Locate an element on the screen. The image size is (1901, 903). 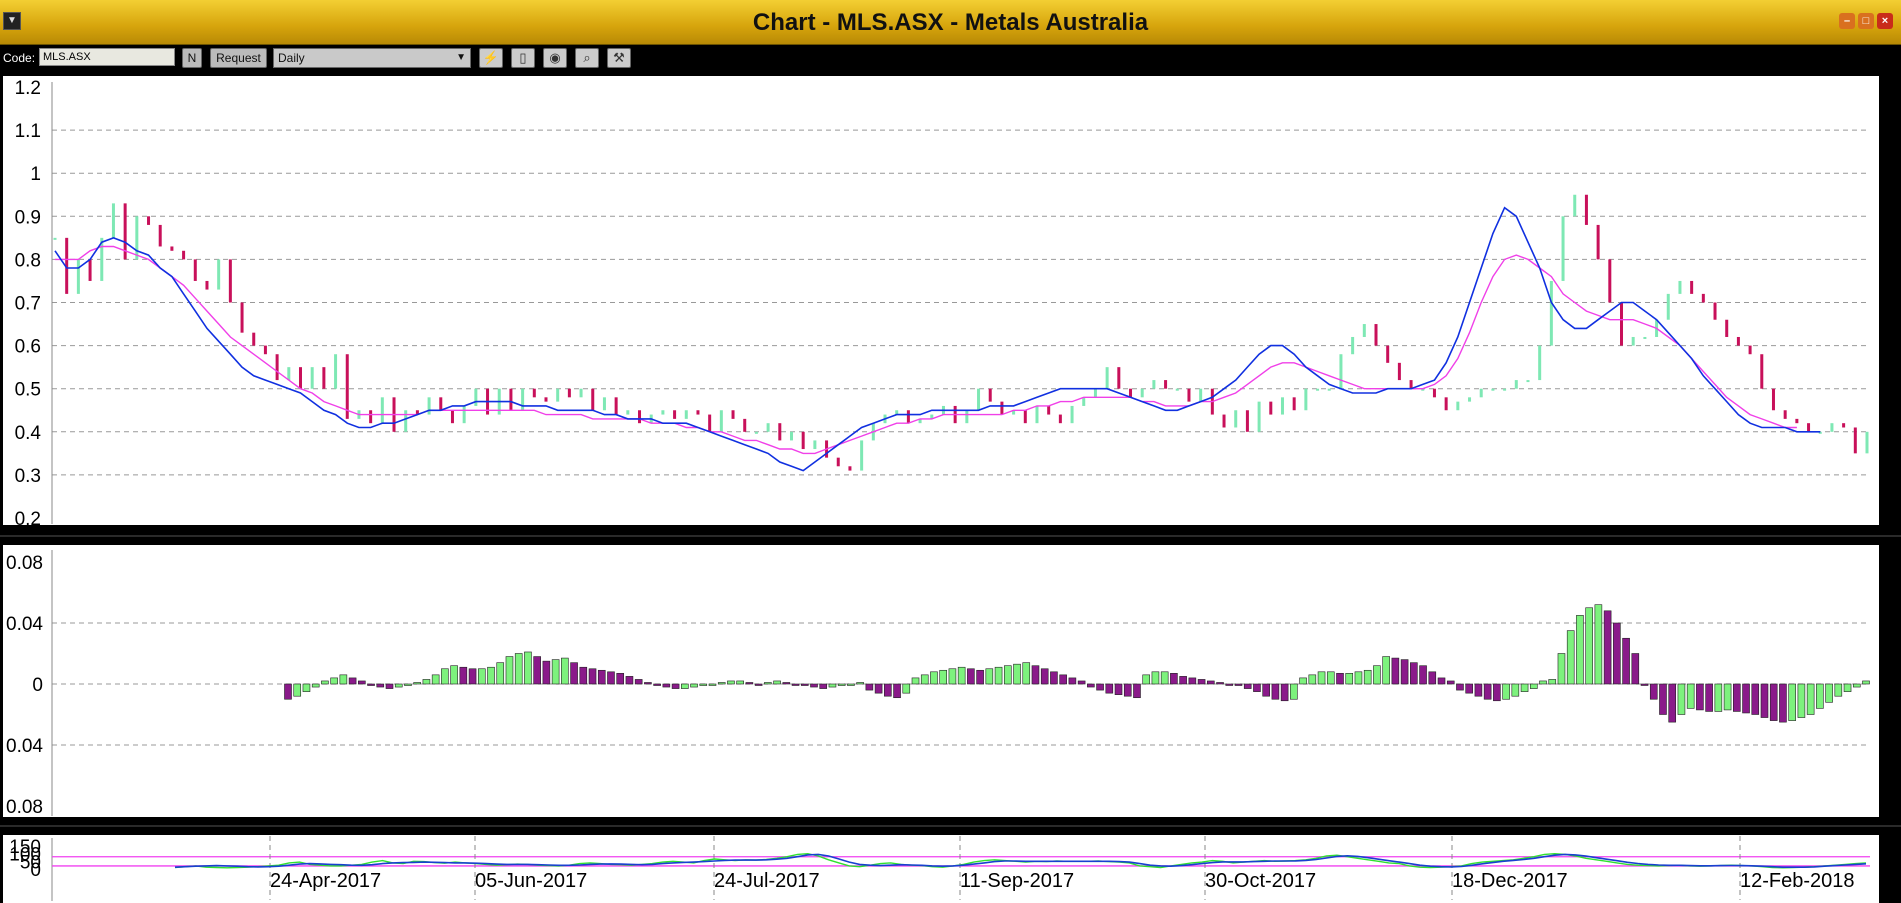
n-button: N is located at coordinates (192, 58).